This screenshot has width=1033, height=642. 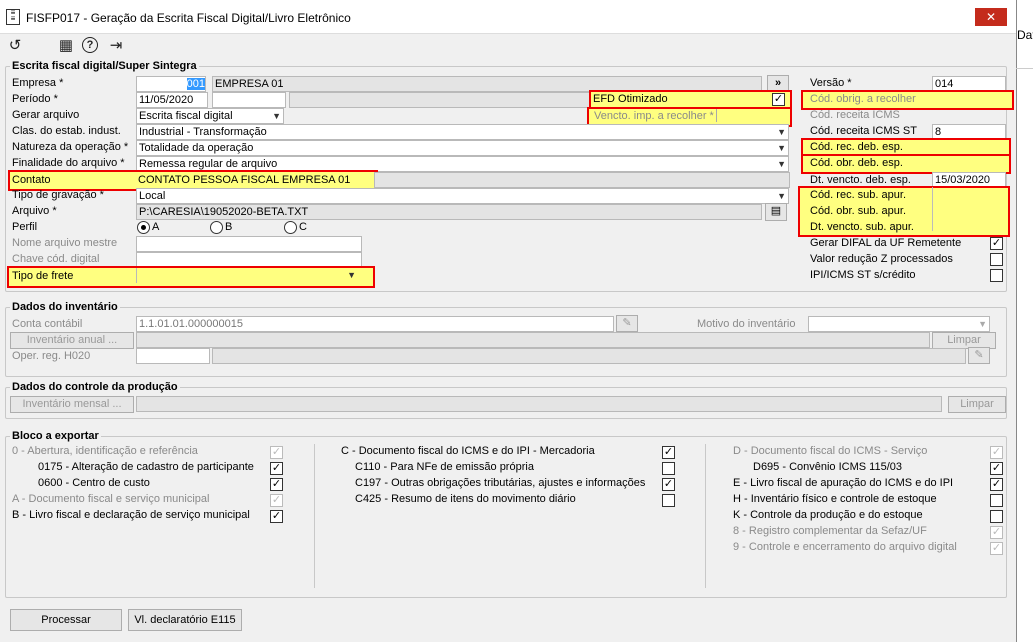 I want to click on tipo-frete-select: ▼, so click(x=247, y=275).